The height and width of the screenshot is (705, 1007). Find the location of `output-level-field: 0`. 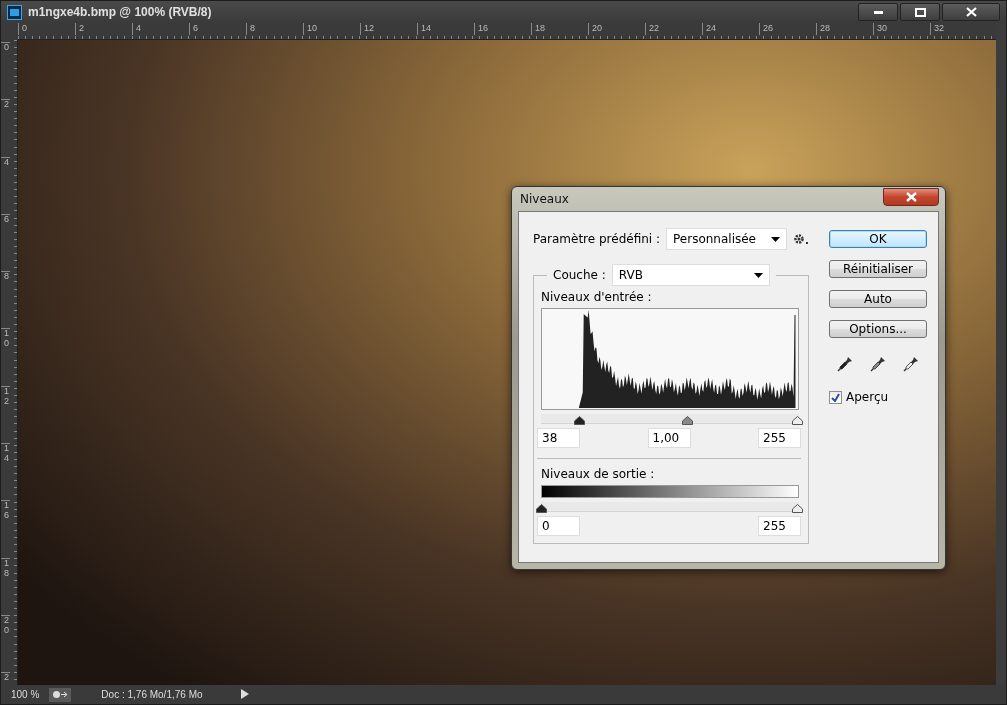

output-level-field: 0 is located at coordinates (558, 526).